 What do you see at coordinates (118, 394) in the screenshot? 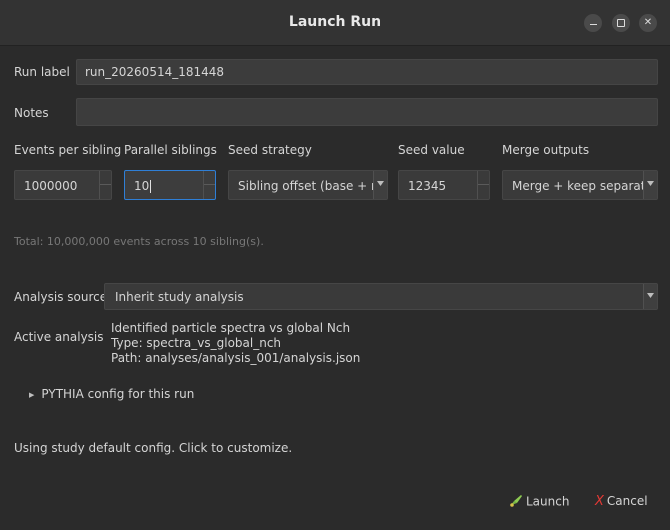
I see `pythia-config-label: PYTHIA config for this run` at bounding box center [118, 394].